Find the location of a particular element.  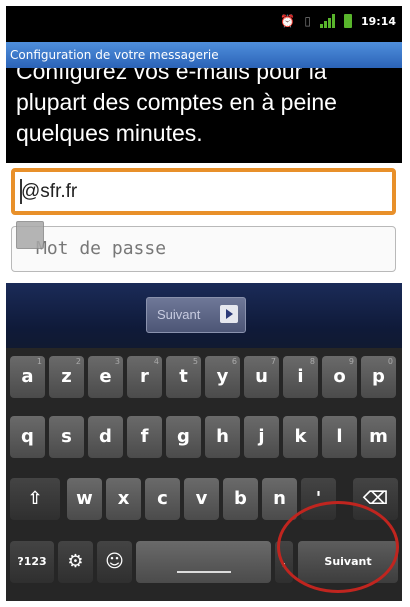

key-n: n is located at coordinates (279, 499).